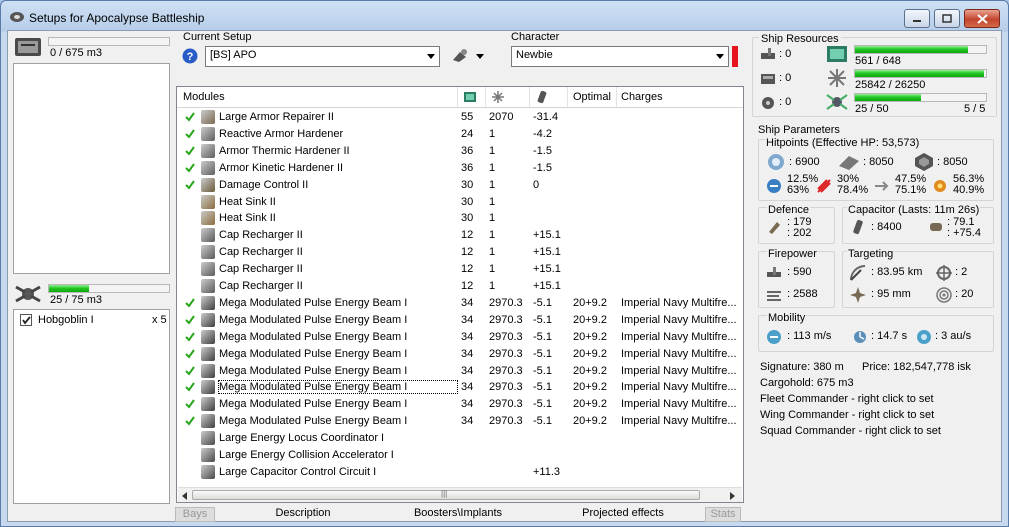  Describe the element at coordinates (824, 186) in the screenshot. I see `thermal-resist-icon` at that location.